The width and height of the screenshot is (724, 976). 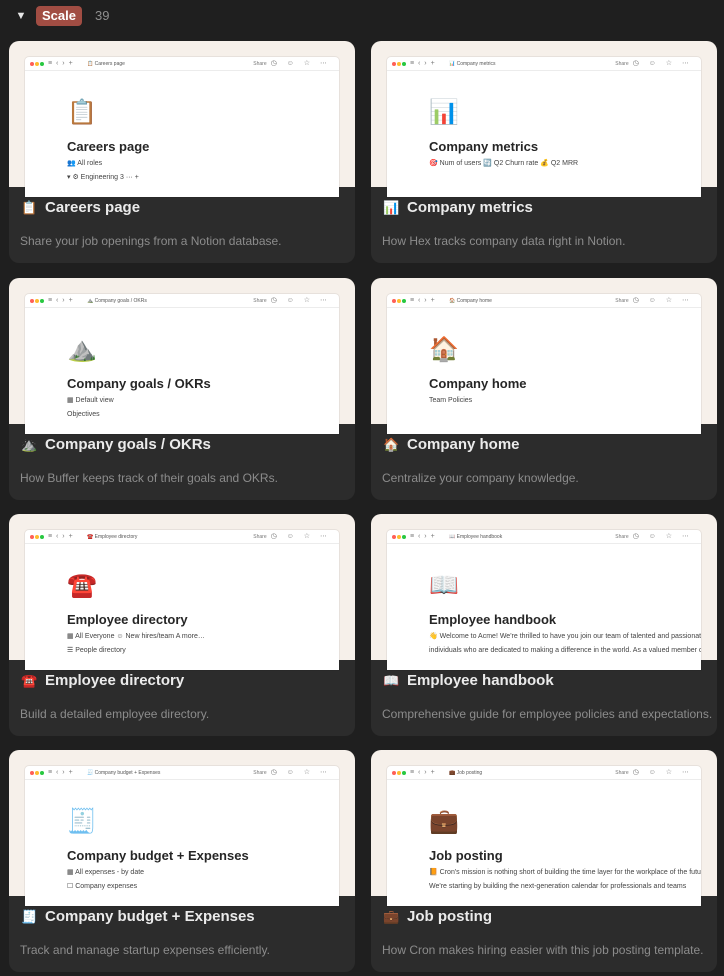 What do you see at coordinates (115, 714) in the screenshot?
I see `card-description: Build a detailed employee directory.` at bounding box center [115, 714].